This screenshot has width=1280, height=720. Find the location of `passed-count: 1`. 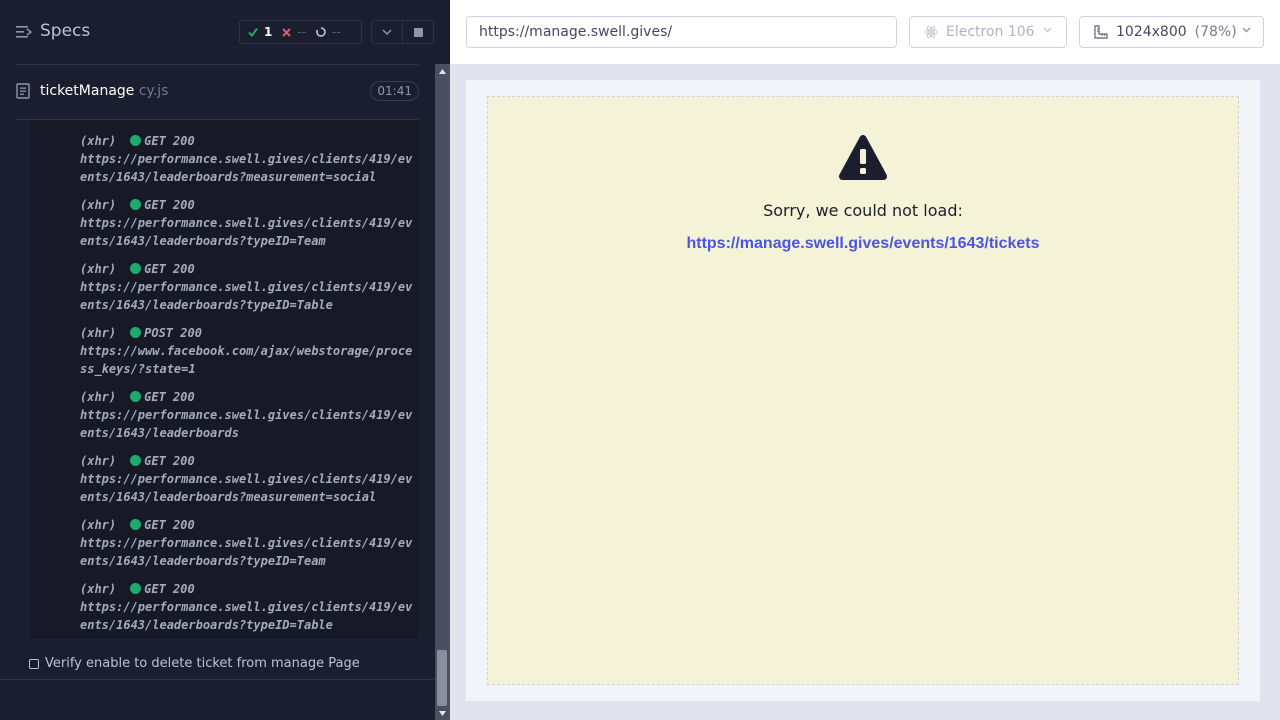

passed-count: 1 is located at coordinates (268, 32).